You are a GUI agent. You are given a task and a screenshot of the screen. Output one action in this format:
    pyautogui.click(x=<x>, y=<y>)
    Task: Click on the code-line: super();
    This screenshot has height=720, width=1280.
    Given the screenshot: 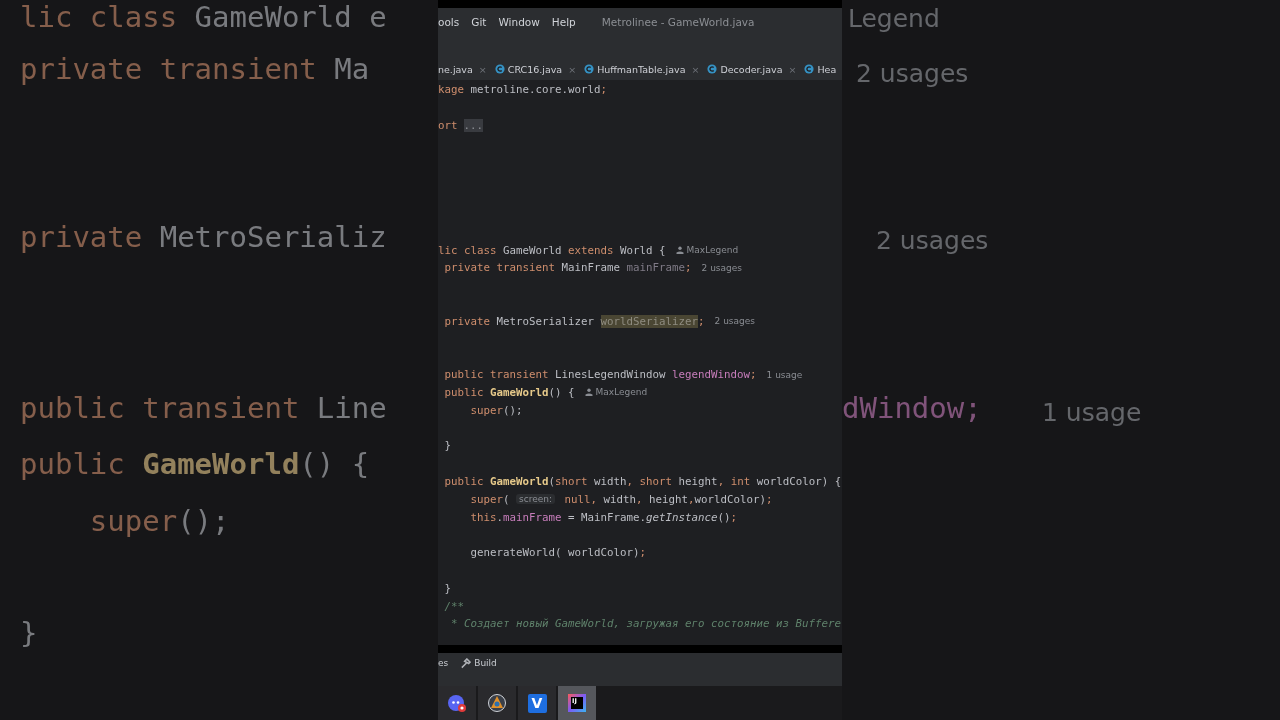 What is the action you would take?
    pyautogui.click(x=496, y=410)
    